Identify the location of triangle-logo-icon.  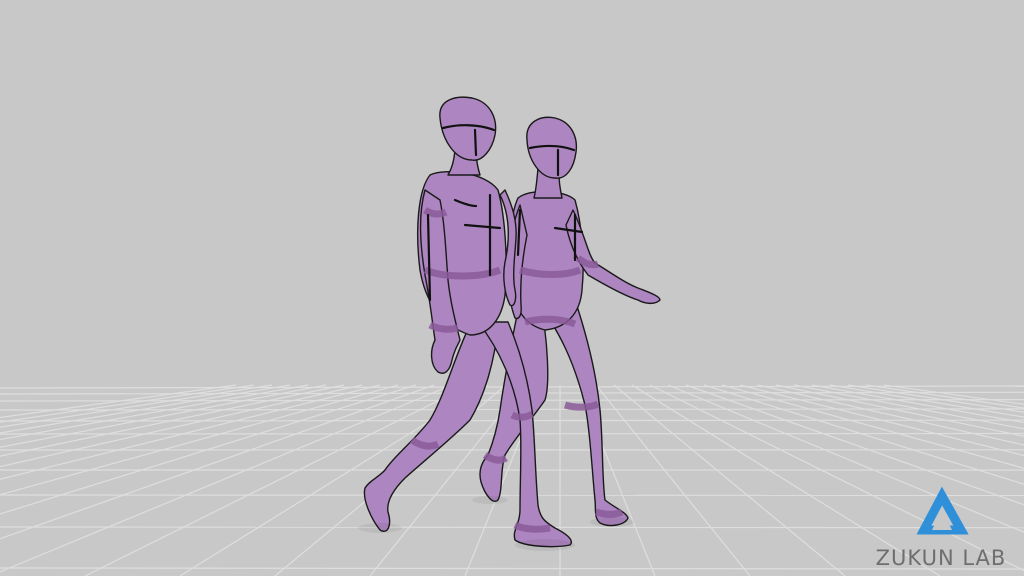
(942, 510).